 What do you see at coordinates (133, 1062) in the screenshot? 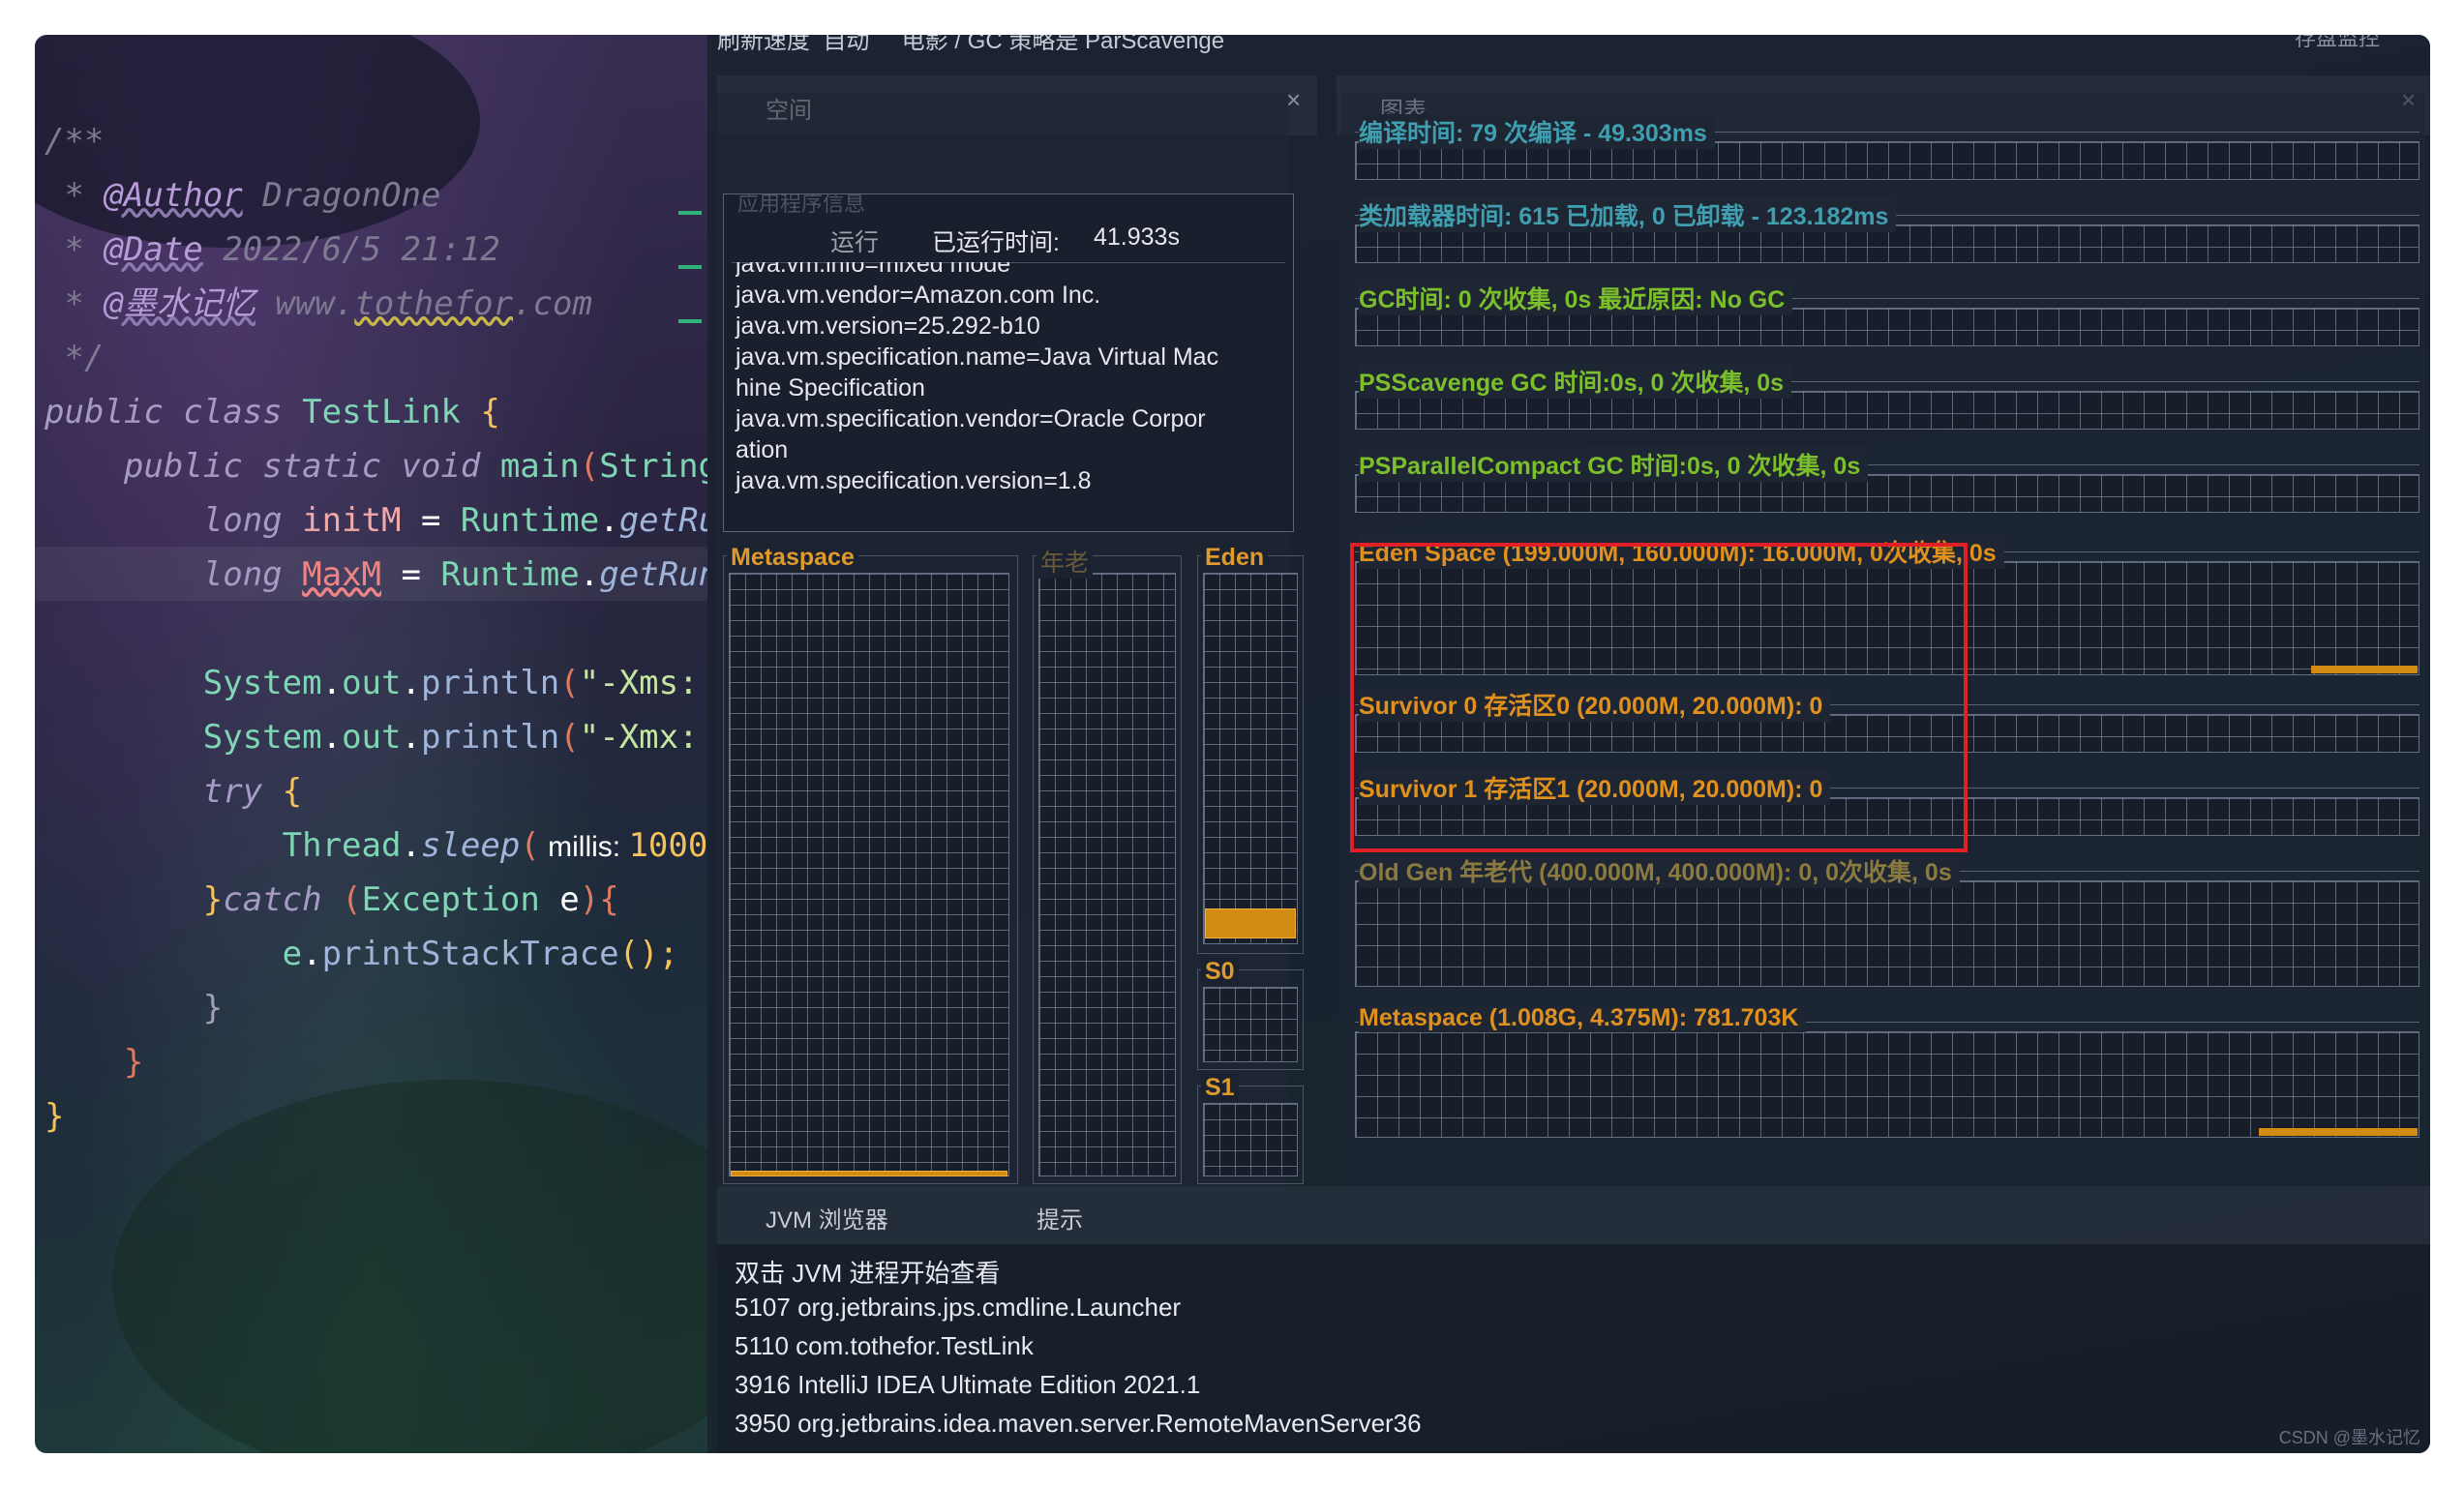
I see `code-line-17: }` at bounding box center [133, 1062].